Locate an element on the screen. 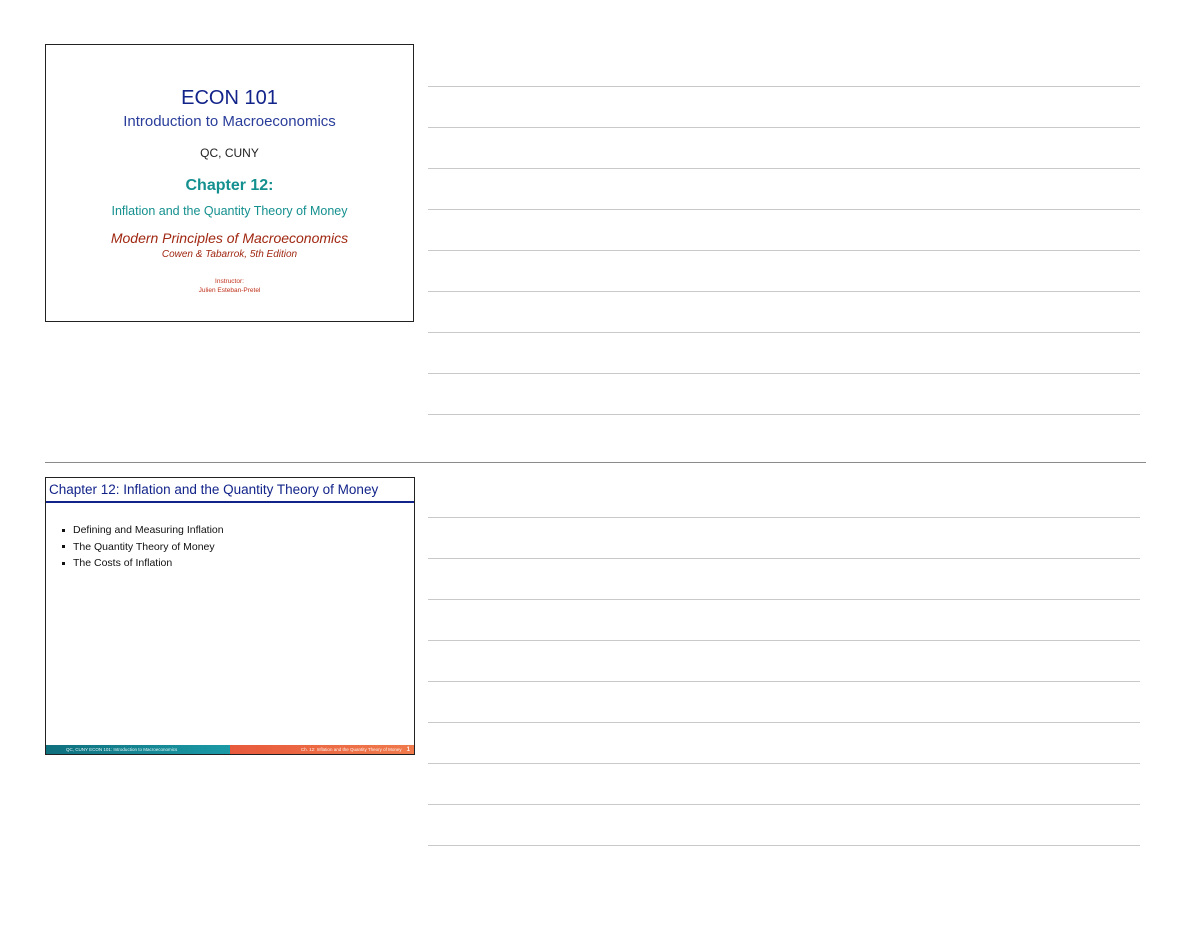 This screenshot has width=1200, height=927. bullet-text: The Quantity Theory of Money is located at coordinates (144, 546).